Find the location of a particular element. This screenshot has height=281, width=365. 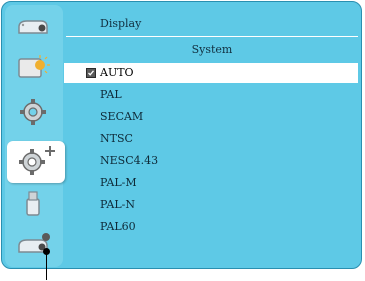

sidebar-item-image is located at coordinates (33, 70).